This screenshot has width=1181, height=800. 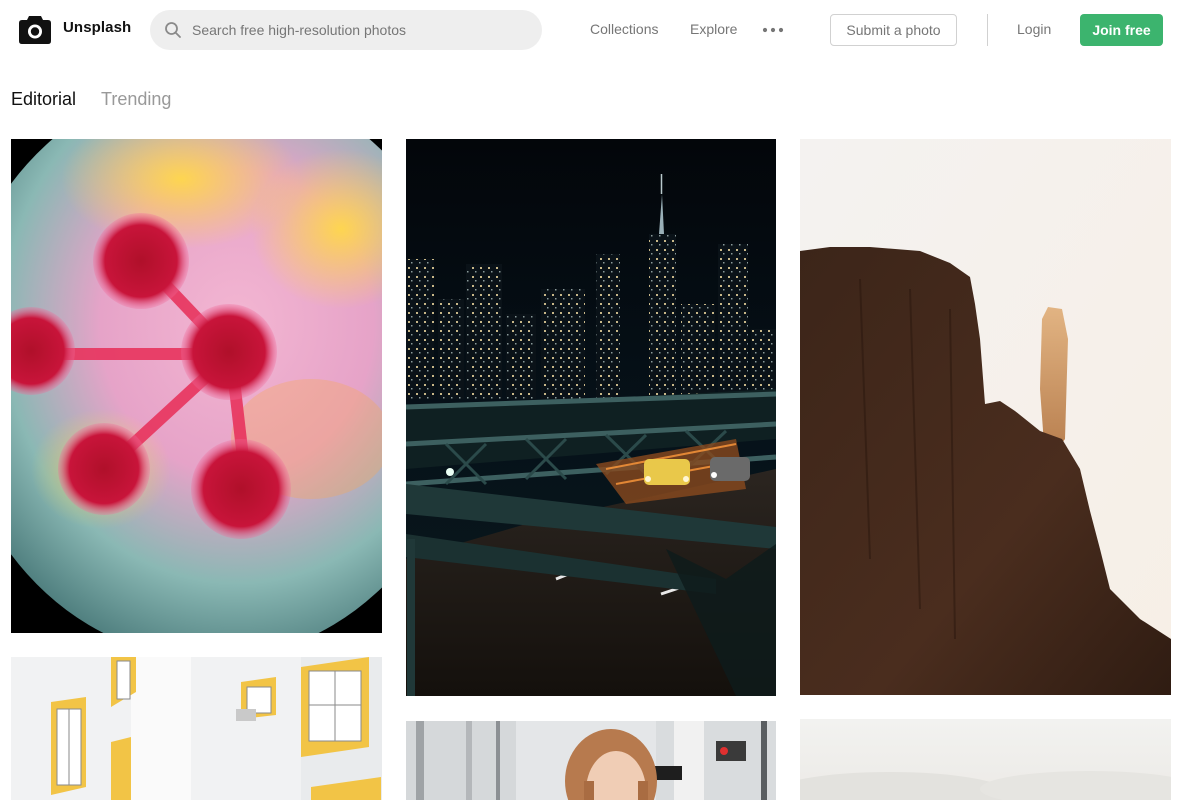 What do you see at coordinates (591, 760) in the screenshot?
I see `photo-street-woman` at bounding box center [591, 760].